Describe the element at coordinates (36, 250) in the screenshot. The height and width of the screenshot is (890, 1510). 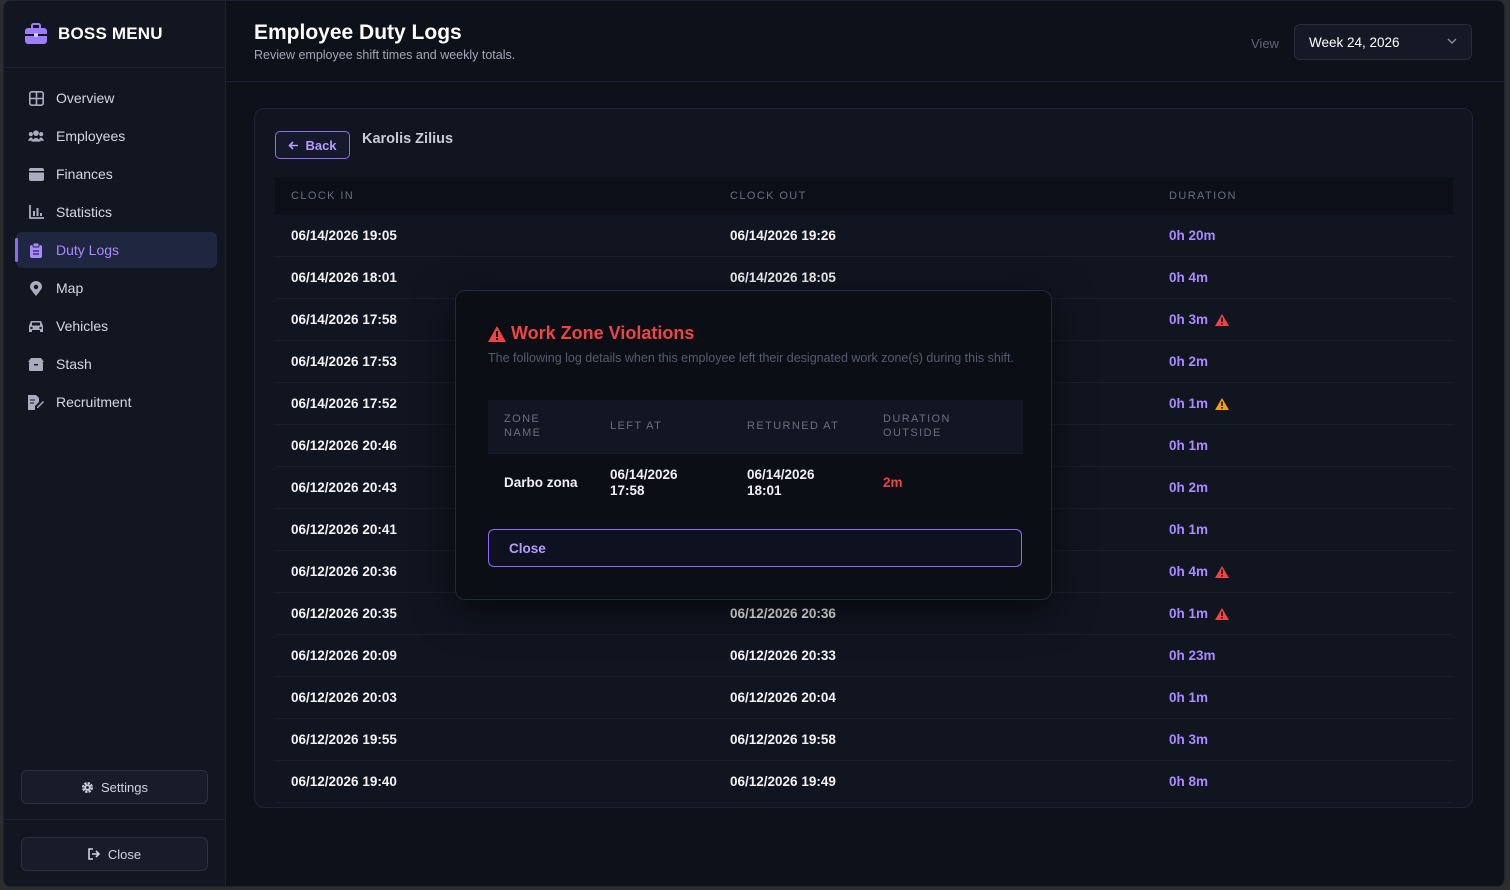
I see `clipboard-icon` at that location.